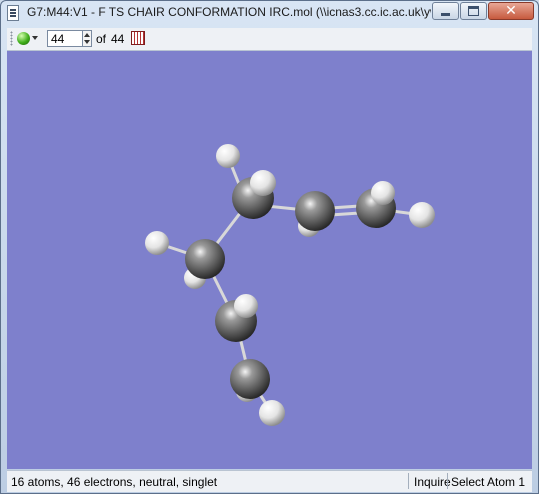 This screenshot has width=539, height=494. I want to click on minimize-button, so click(445, 11).